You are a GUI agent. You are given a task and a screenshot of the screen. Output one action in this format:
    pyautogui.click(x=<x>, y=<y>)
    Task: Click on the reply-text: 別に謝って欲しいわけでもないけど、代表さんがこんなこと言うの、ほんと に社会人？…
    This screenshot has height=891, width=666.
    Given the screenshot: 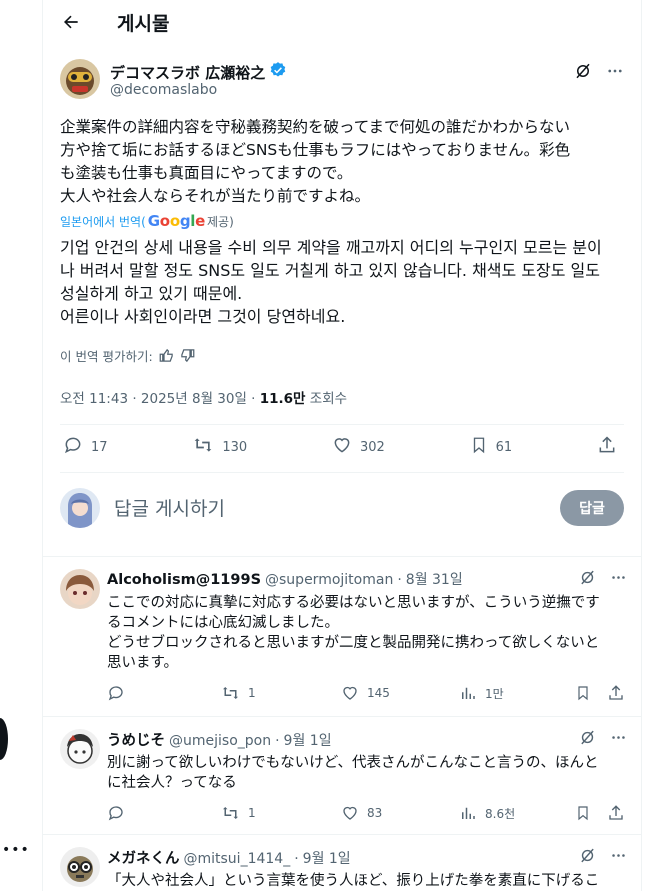 What is the action you would take?
    pyautogui.click(x=353, y=773)
    